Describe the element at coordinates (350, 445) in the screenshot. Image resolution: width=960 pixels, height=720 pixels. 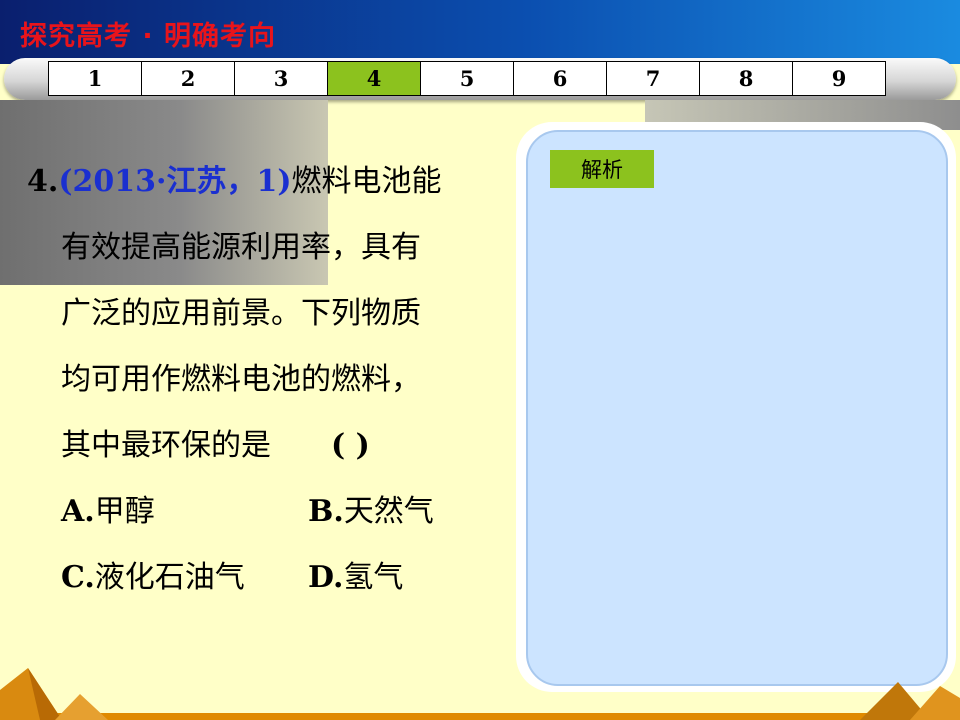
I see `answer-blank: ( )` at that location.